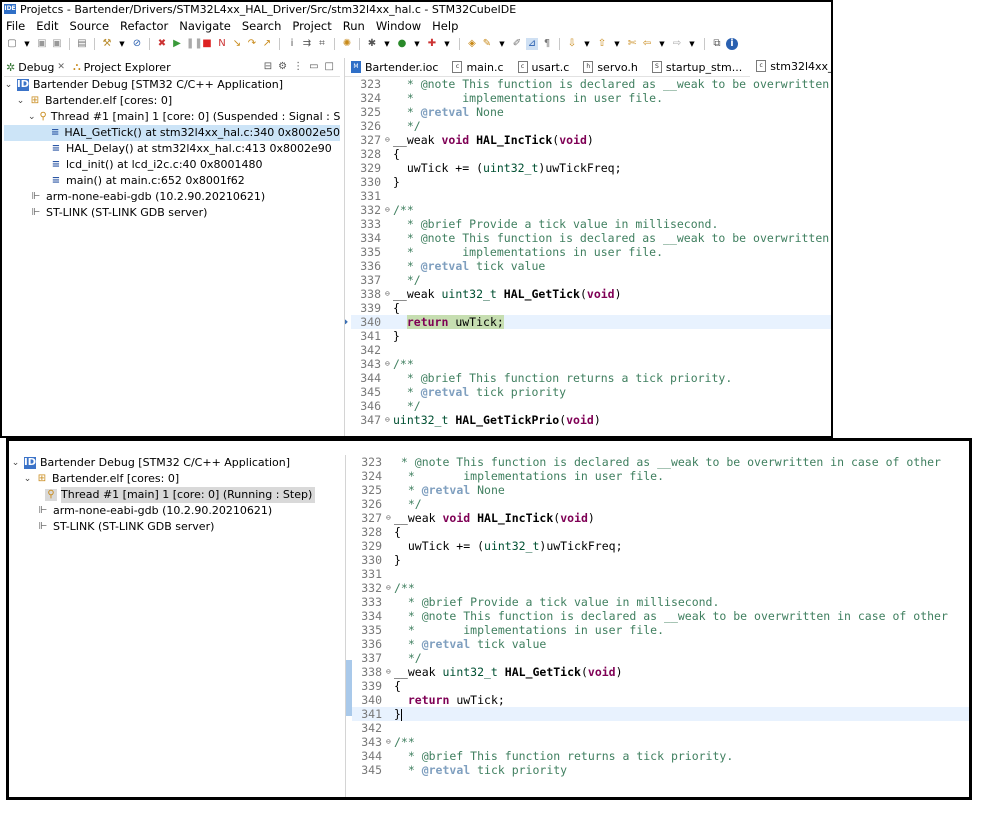 The height and width of the screenshot is (837, 999). What do you see at coordinates (372, 44) in the screenshot?
I see `debug-icon: ✱` at bounding box center [372, 44].